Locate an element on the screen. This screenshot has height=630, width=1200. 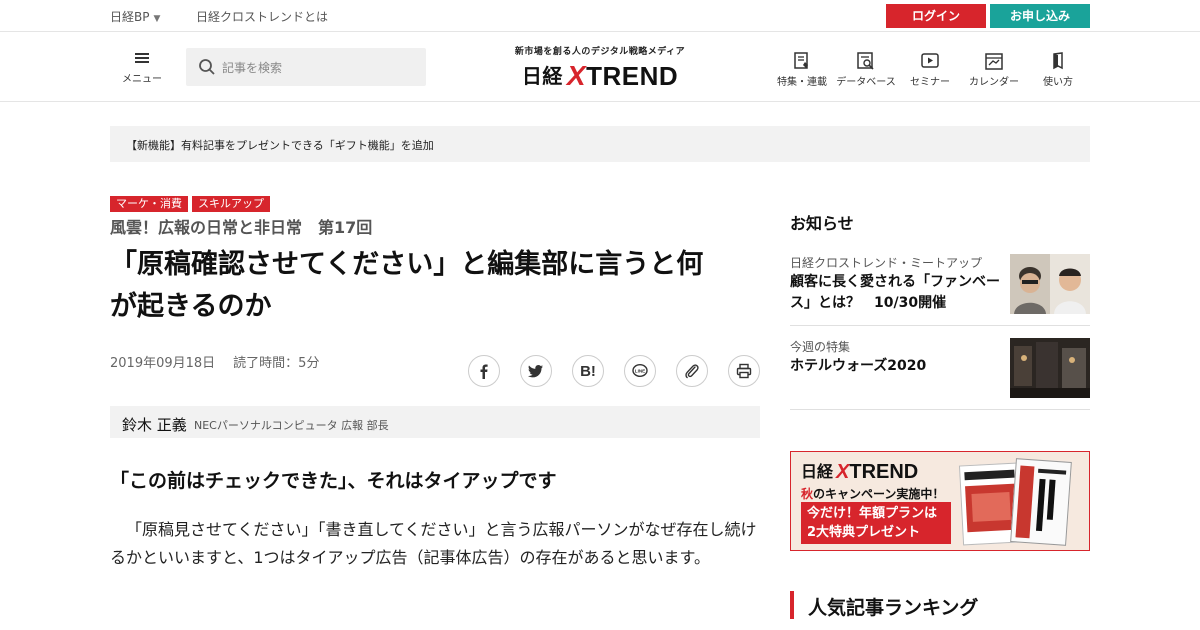
ranking-heading: 人気記事ランキング is located at coordinates (940, 605).